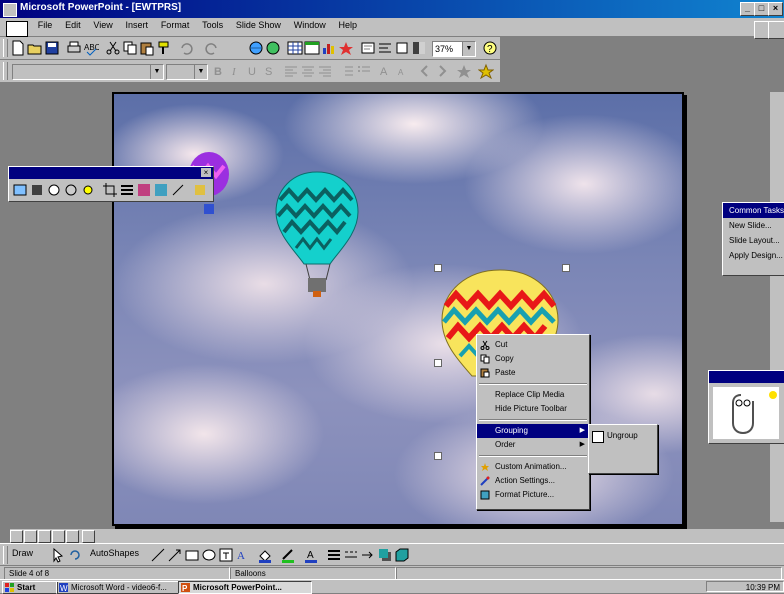 The width and height of the screenshot is (784, 594). What do you see at coordinates (110, 190) in the screenshot?
I see `crop-icon` at bounding box center [110, 190].